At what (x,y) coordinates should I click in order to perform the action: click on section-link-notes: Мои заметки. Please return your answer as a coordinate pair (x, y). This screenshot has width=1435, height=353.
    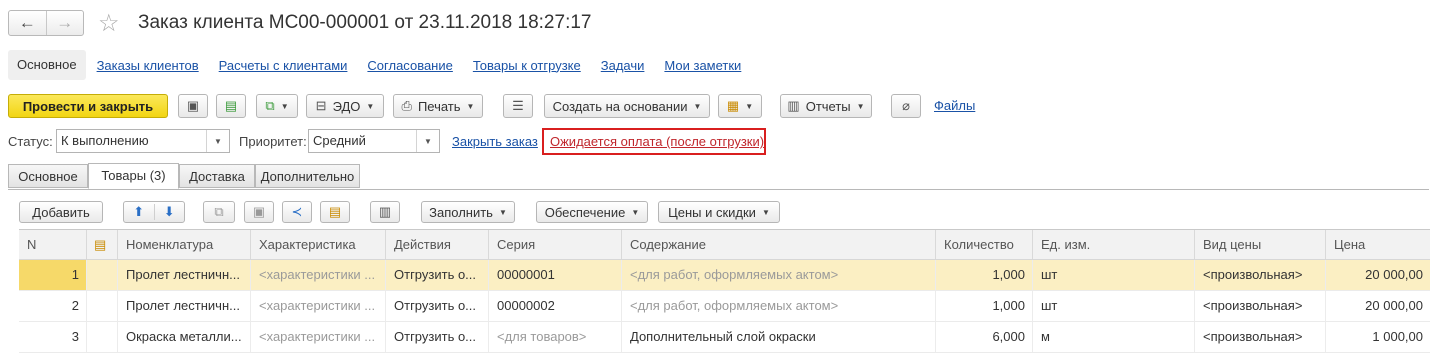
    Looking at the image, I should click on (702, 65).